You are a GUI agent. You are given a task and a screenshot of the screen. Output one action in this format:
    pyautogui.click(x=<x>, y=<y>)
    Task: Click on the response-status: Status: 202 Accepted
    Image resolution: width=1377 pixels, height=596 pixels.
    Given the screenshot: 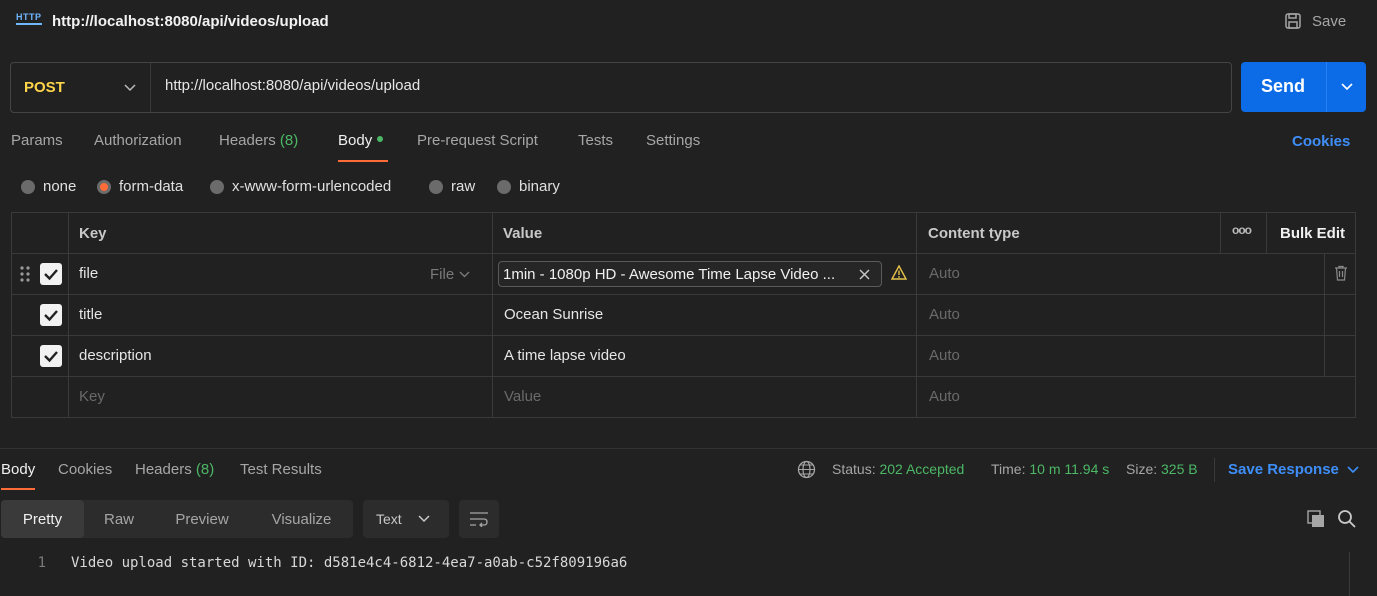 What is the action you would take?
    pyautogui.click(x=898, y=469)
    